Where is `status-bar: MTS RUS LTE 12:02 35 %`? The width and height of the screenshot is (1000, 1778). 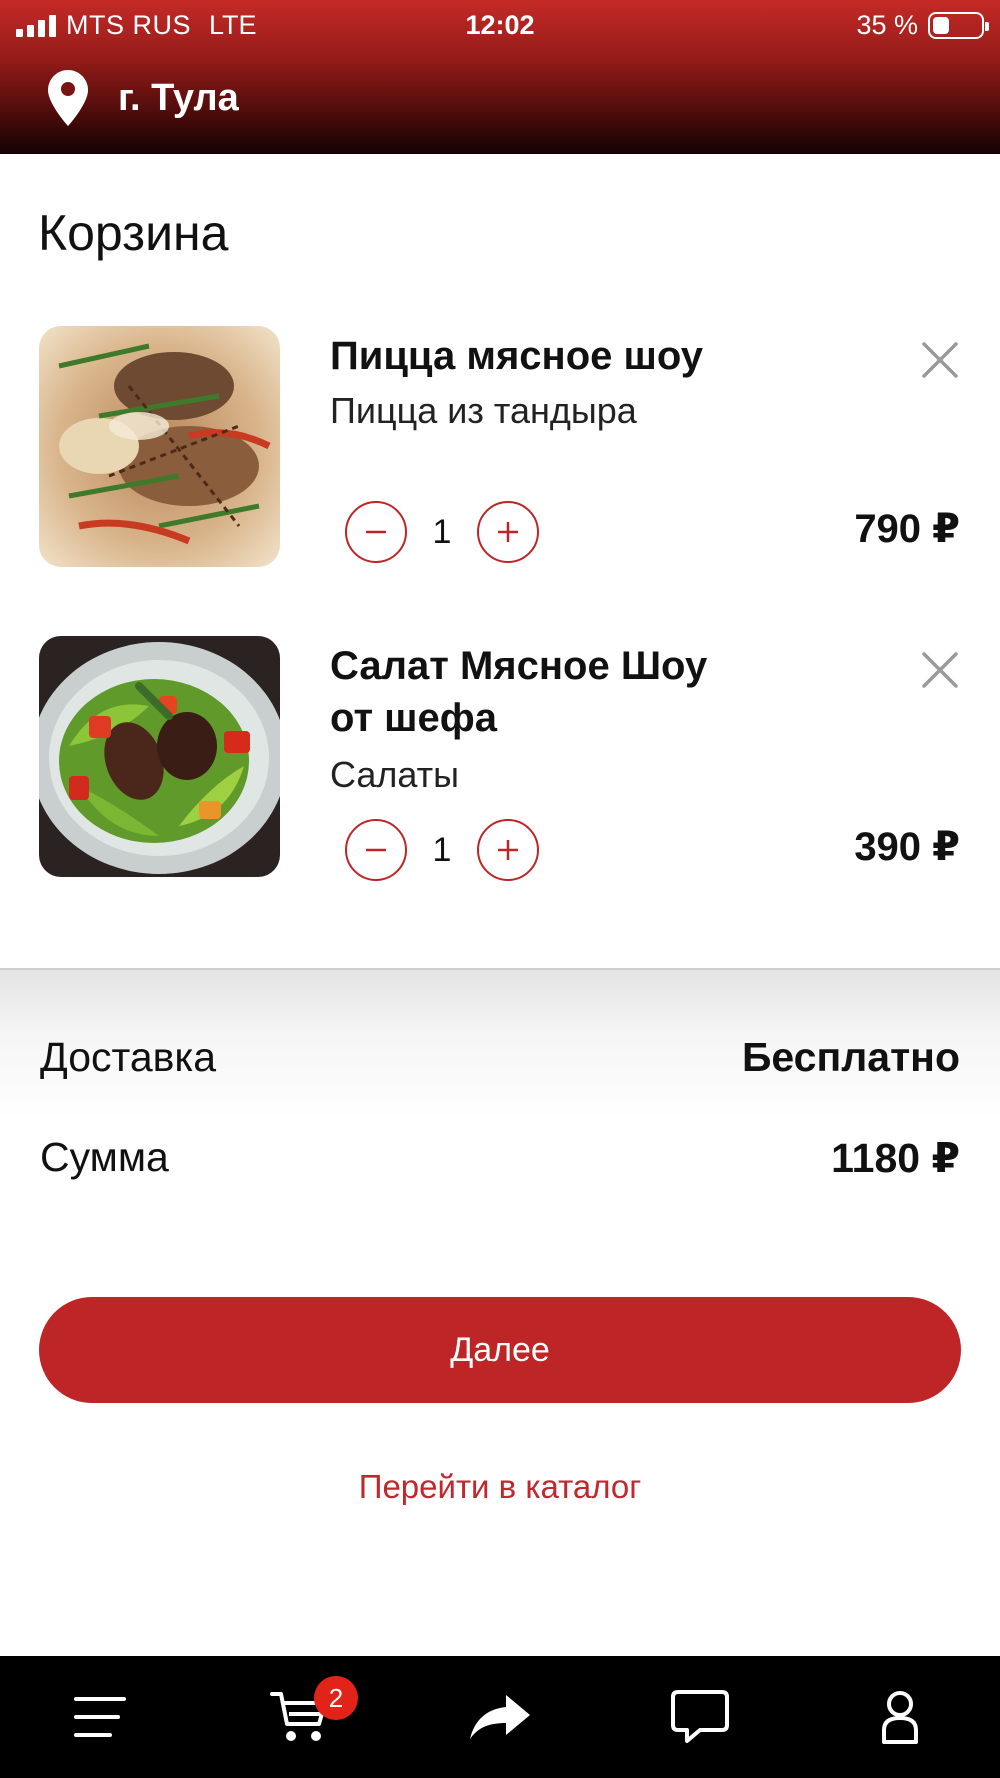 status-bar: MTS RUS LTE 12:02 35 % is located at coordinates (500, 25).